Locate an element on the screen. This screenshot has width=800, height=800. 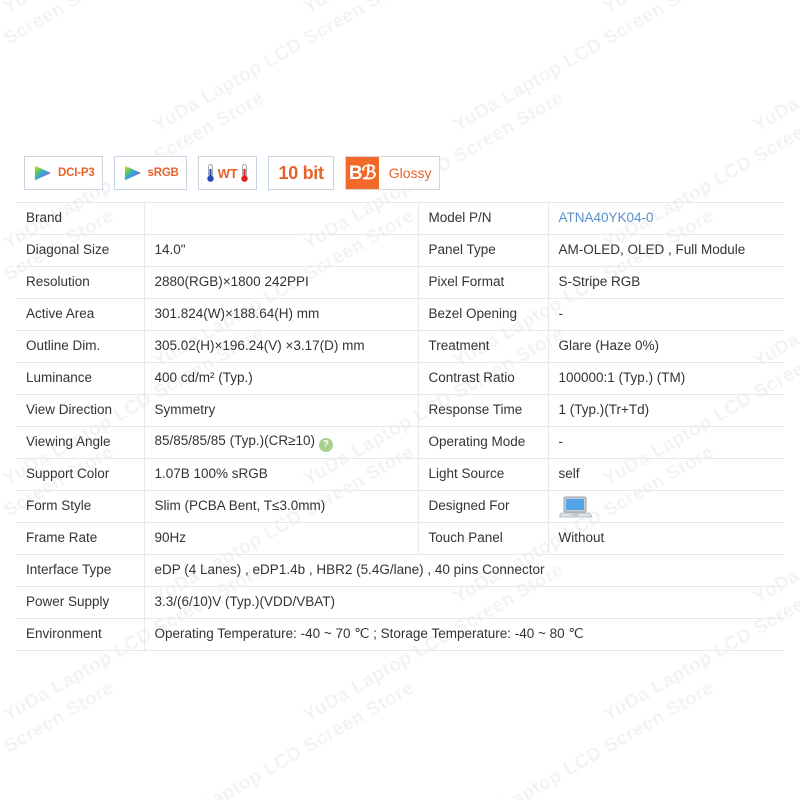
spec-value-brand is located at coordinates (281, 218).